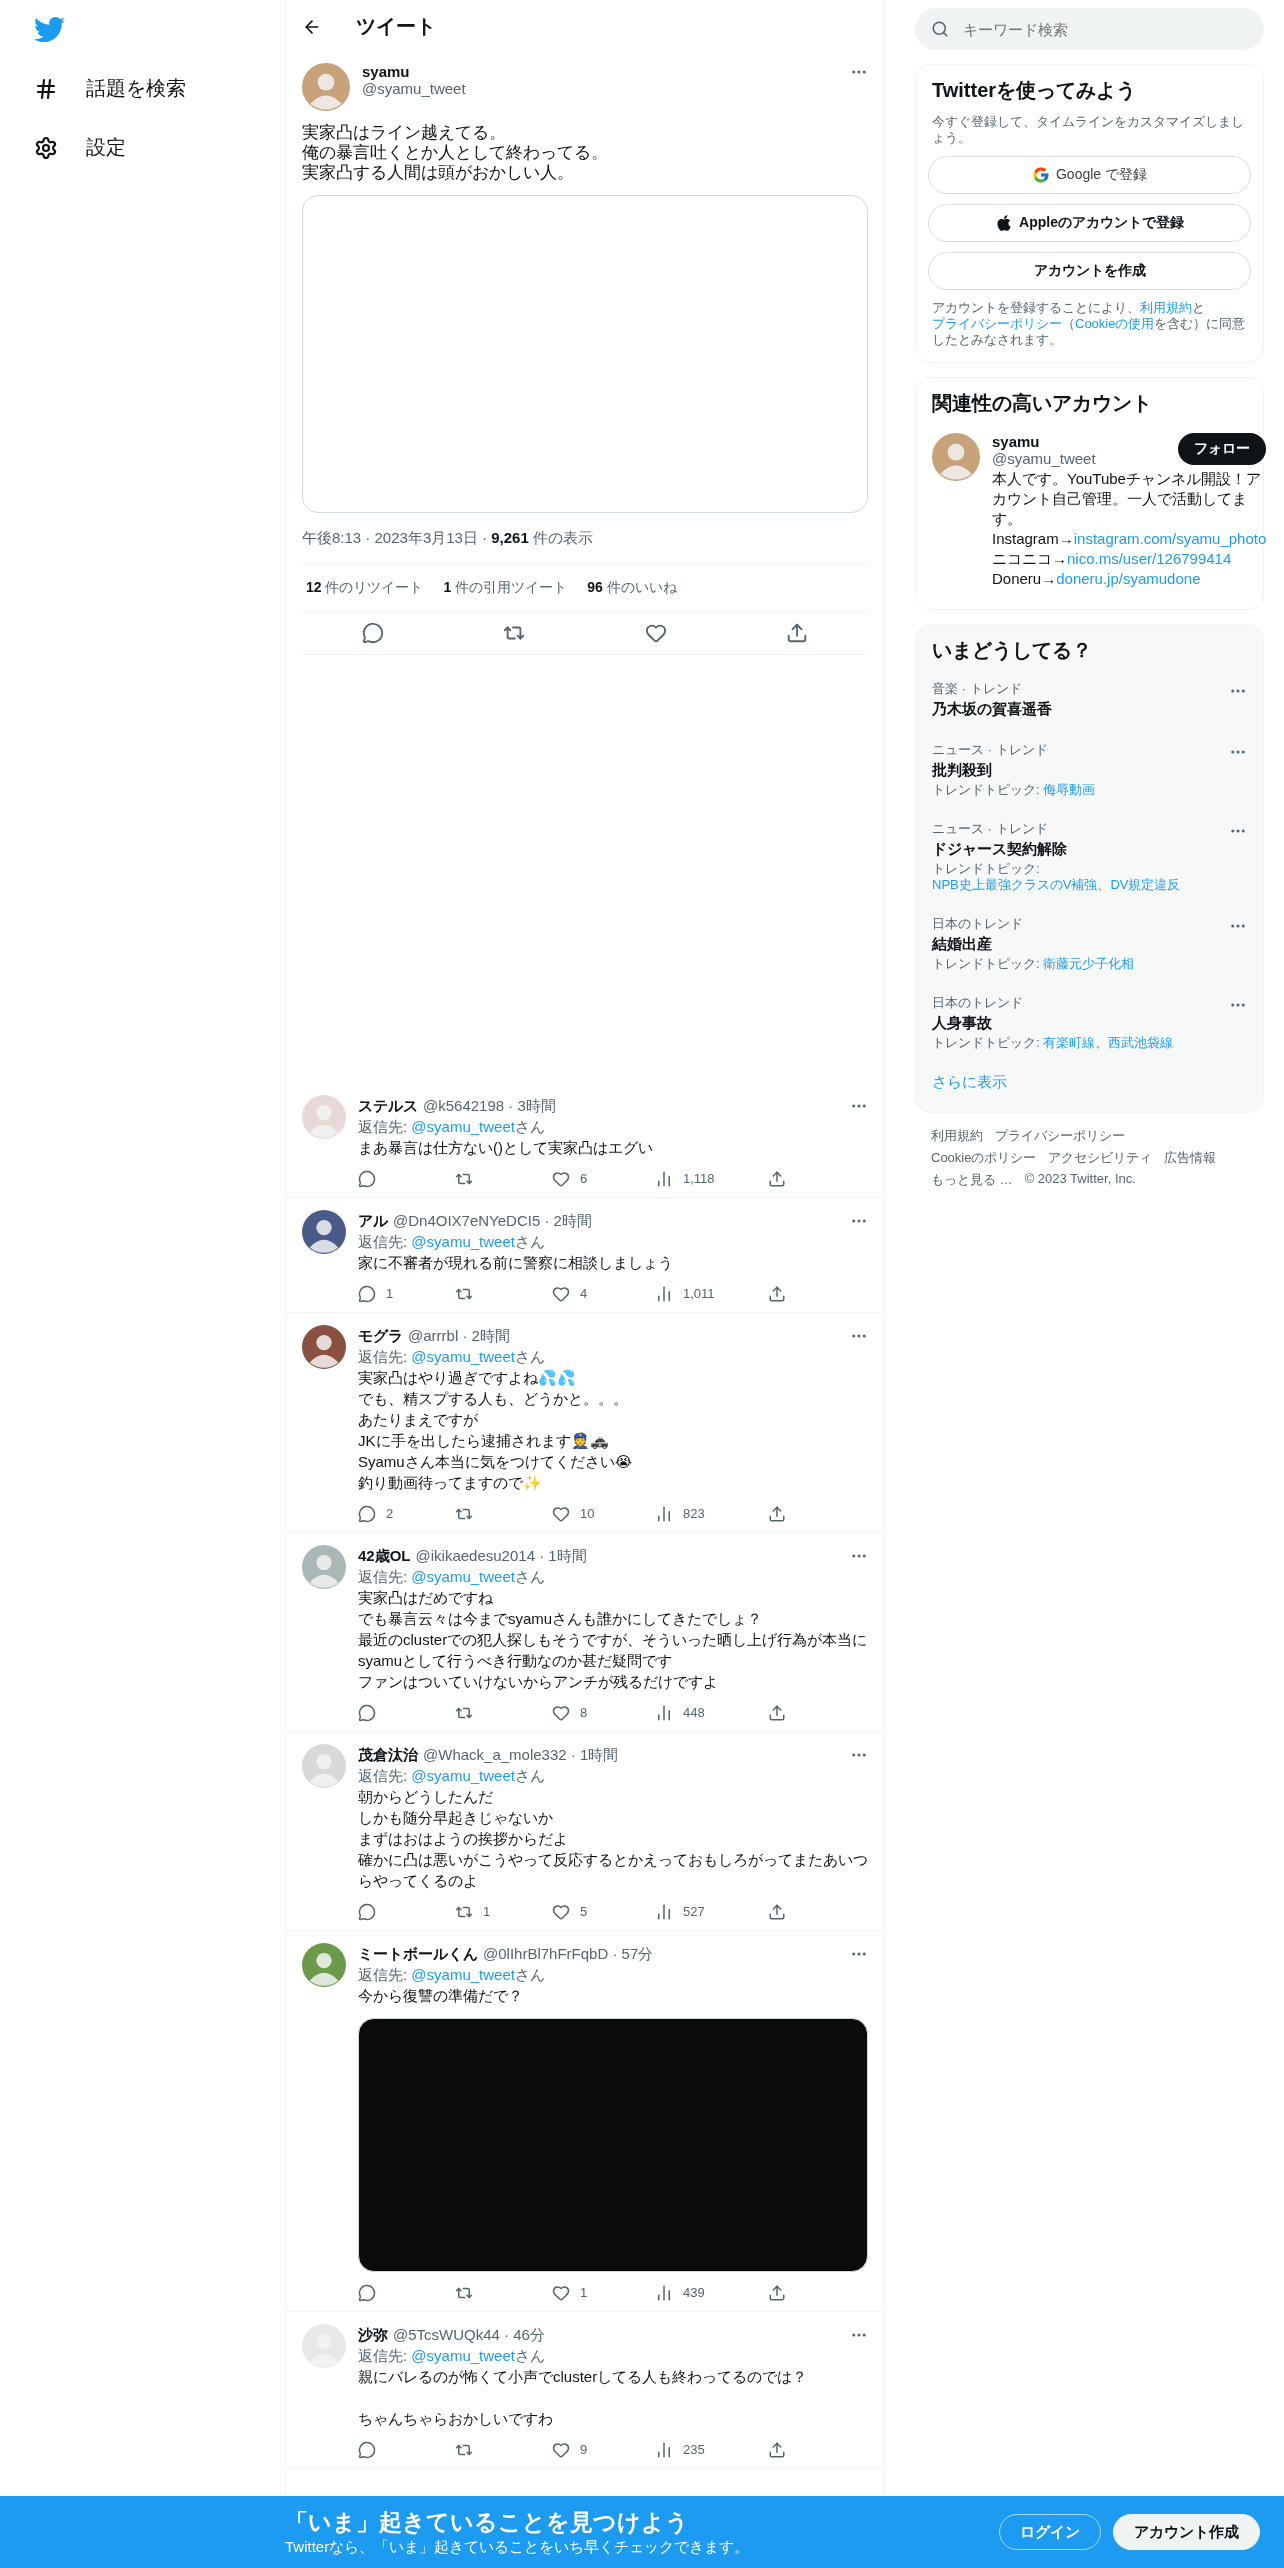  I want to click on signup-button: Appleのアカウントで登録, so click(1089, 223).